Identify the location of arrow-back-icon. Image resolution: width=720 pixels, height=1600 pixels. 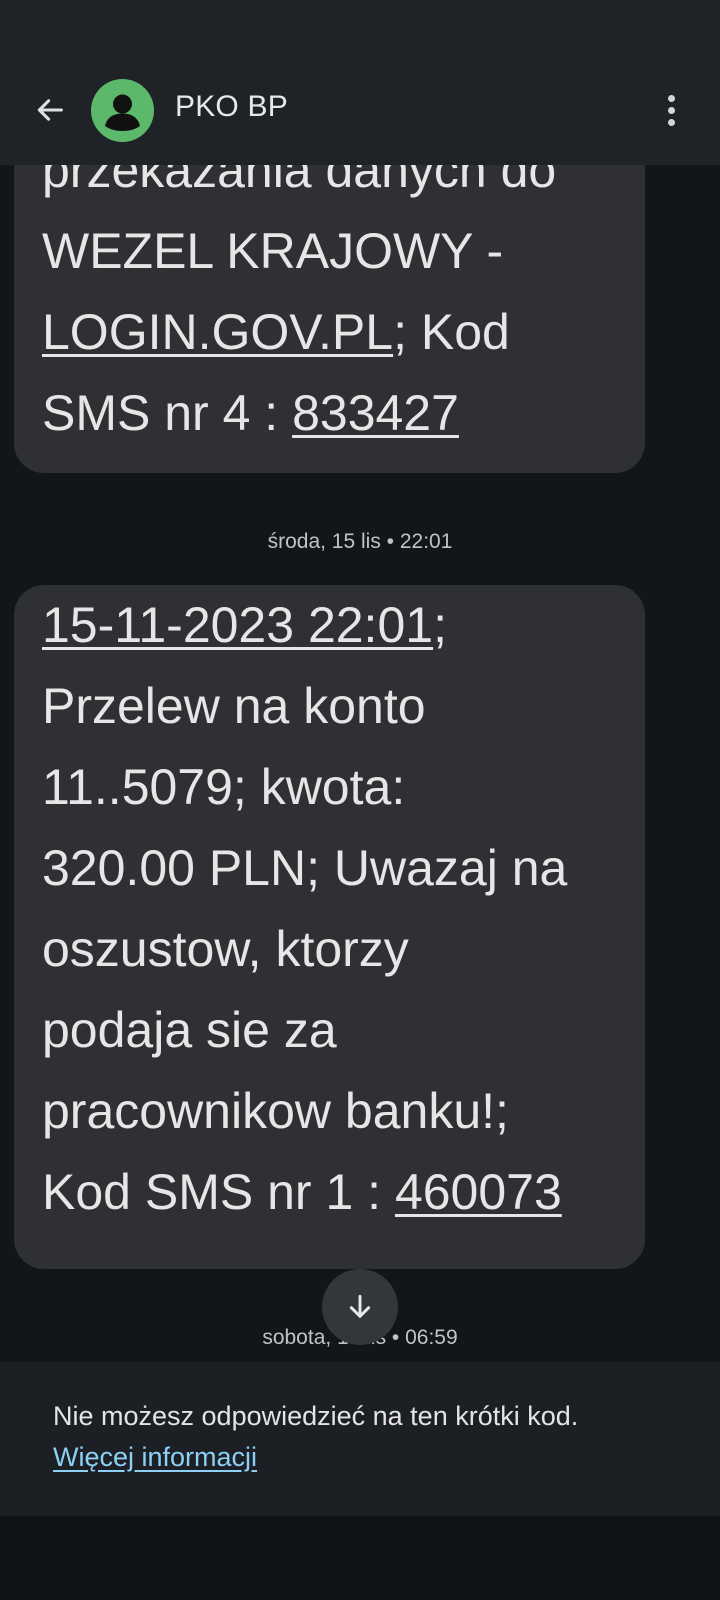
(50, 110).